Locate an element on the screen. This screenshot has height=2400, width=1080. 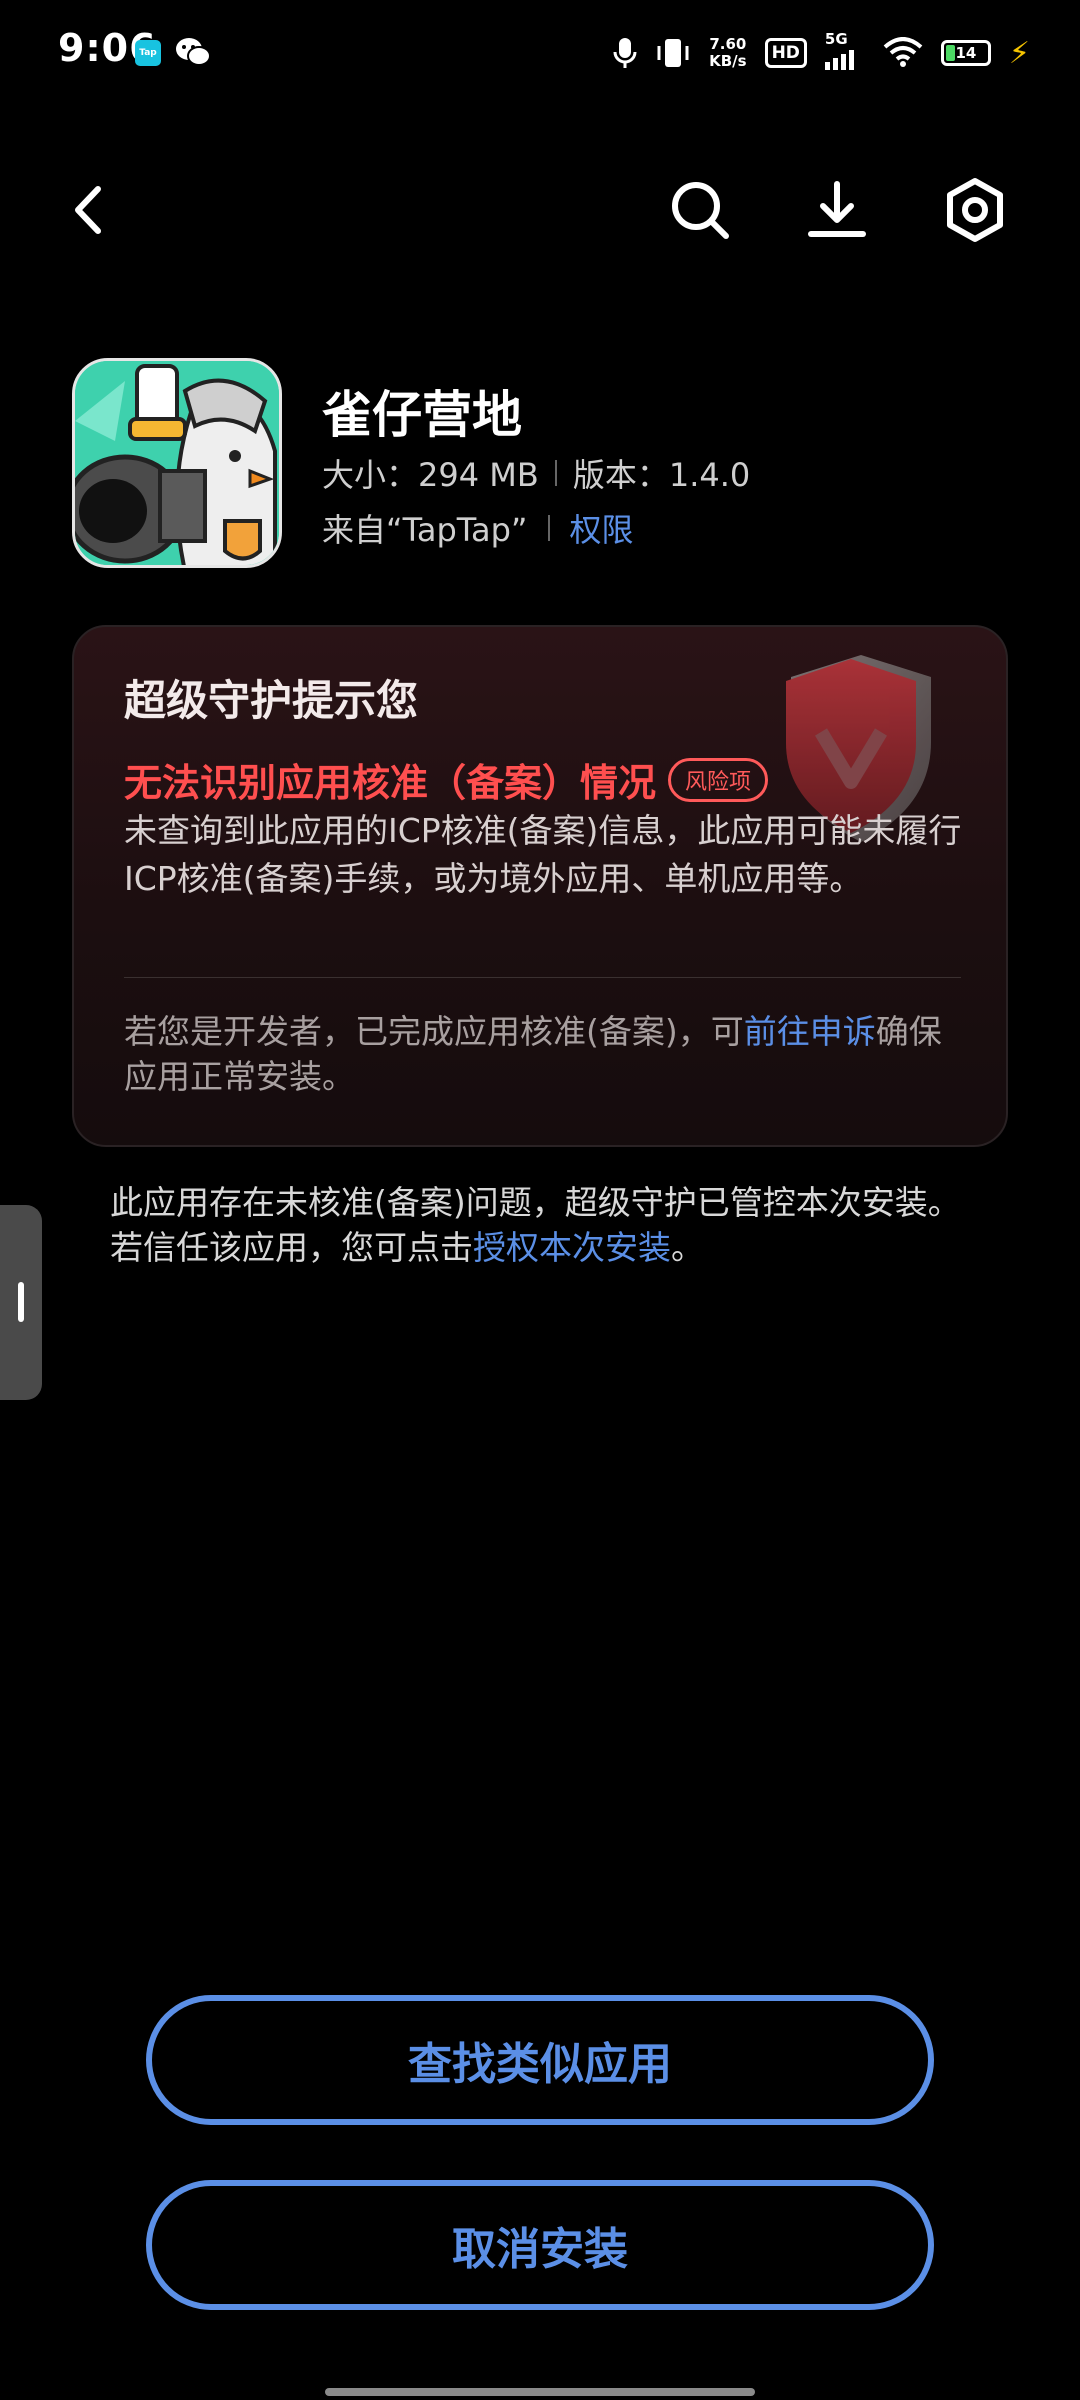
warning-title: 无法识别应用核准（备案）情况 is located at coordinates (390, 783).